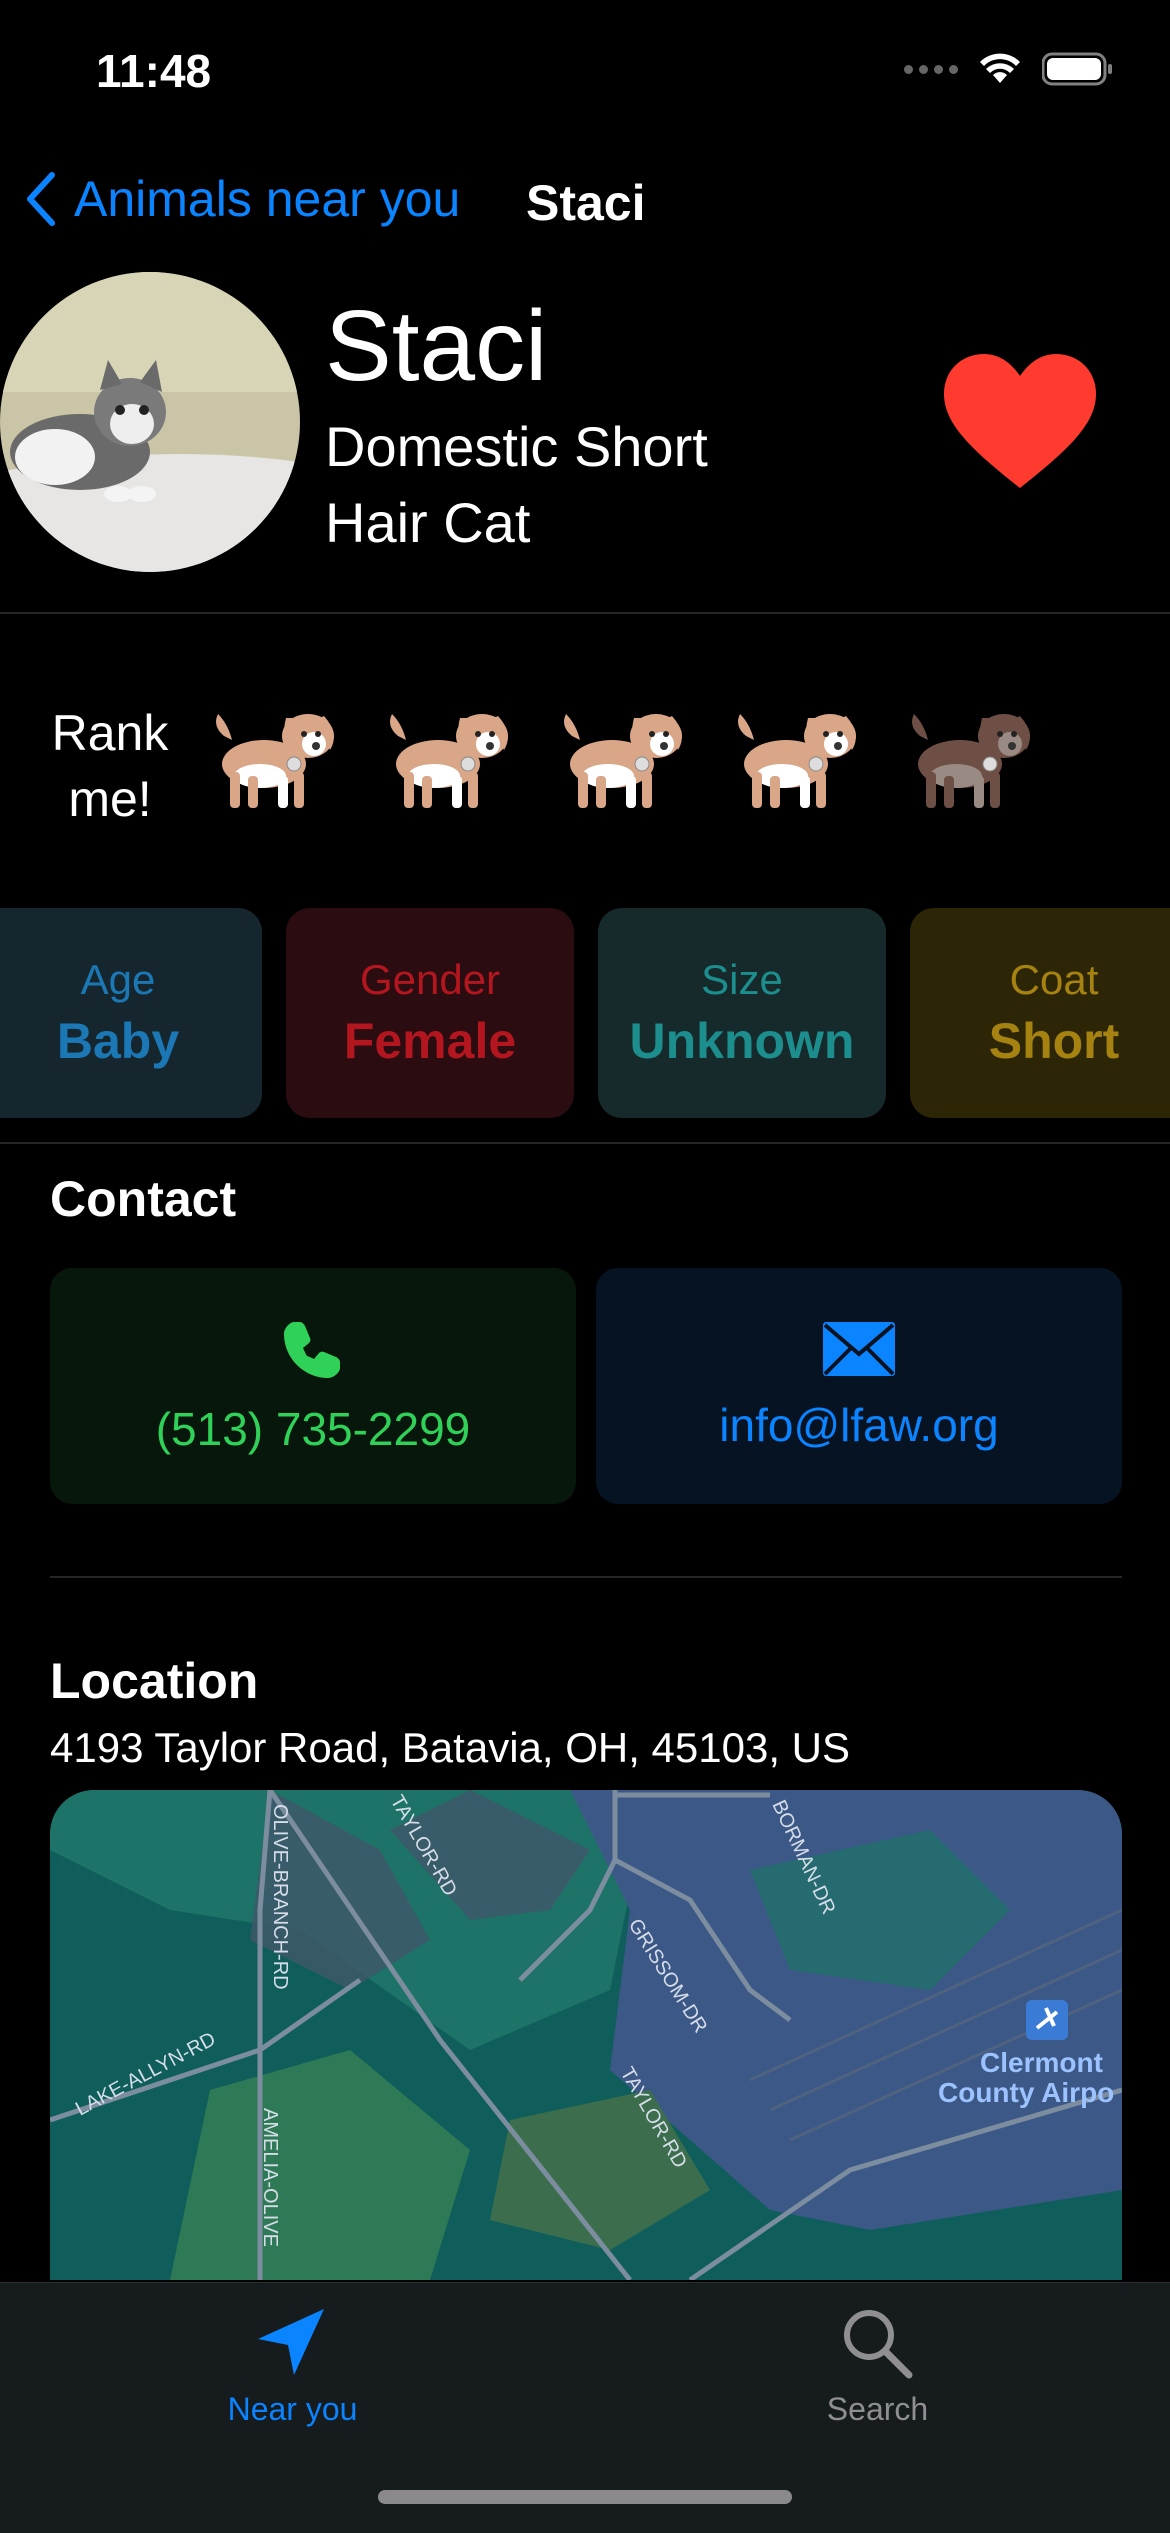 This screenshot has width=1170, height=2533. What do you see at coordinates (1026, 2092) in the screenshot?
I see `map-label: County Airpo` at bounding box center [1026, 2092].